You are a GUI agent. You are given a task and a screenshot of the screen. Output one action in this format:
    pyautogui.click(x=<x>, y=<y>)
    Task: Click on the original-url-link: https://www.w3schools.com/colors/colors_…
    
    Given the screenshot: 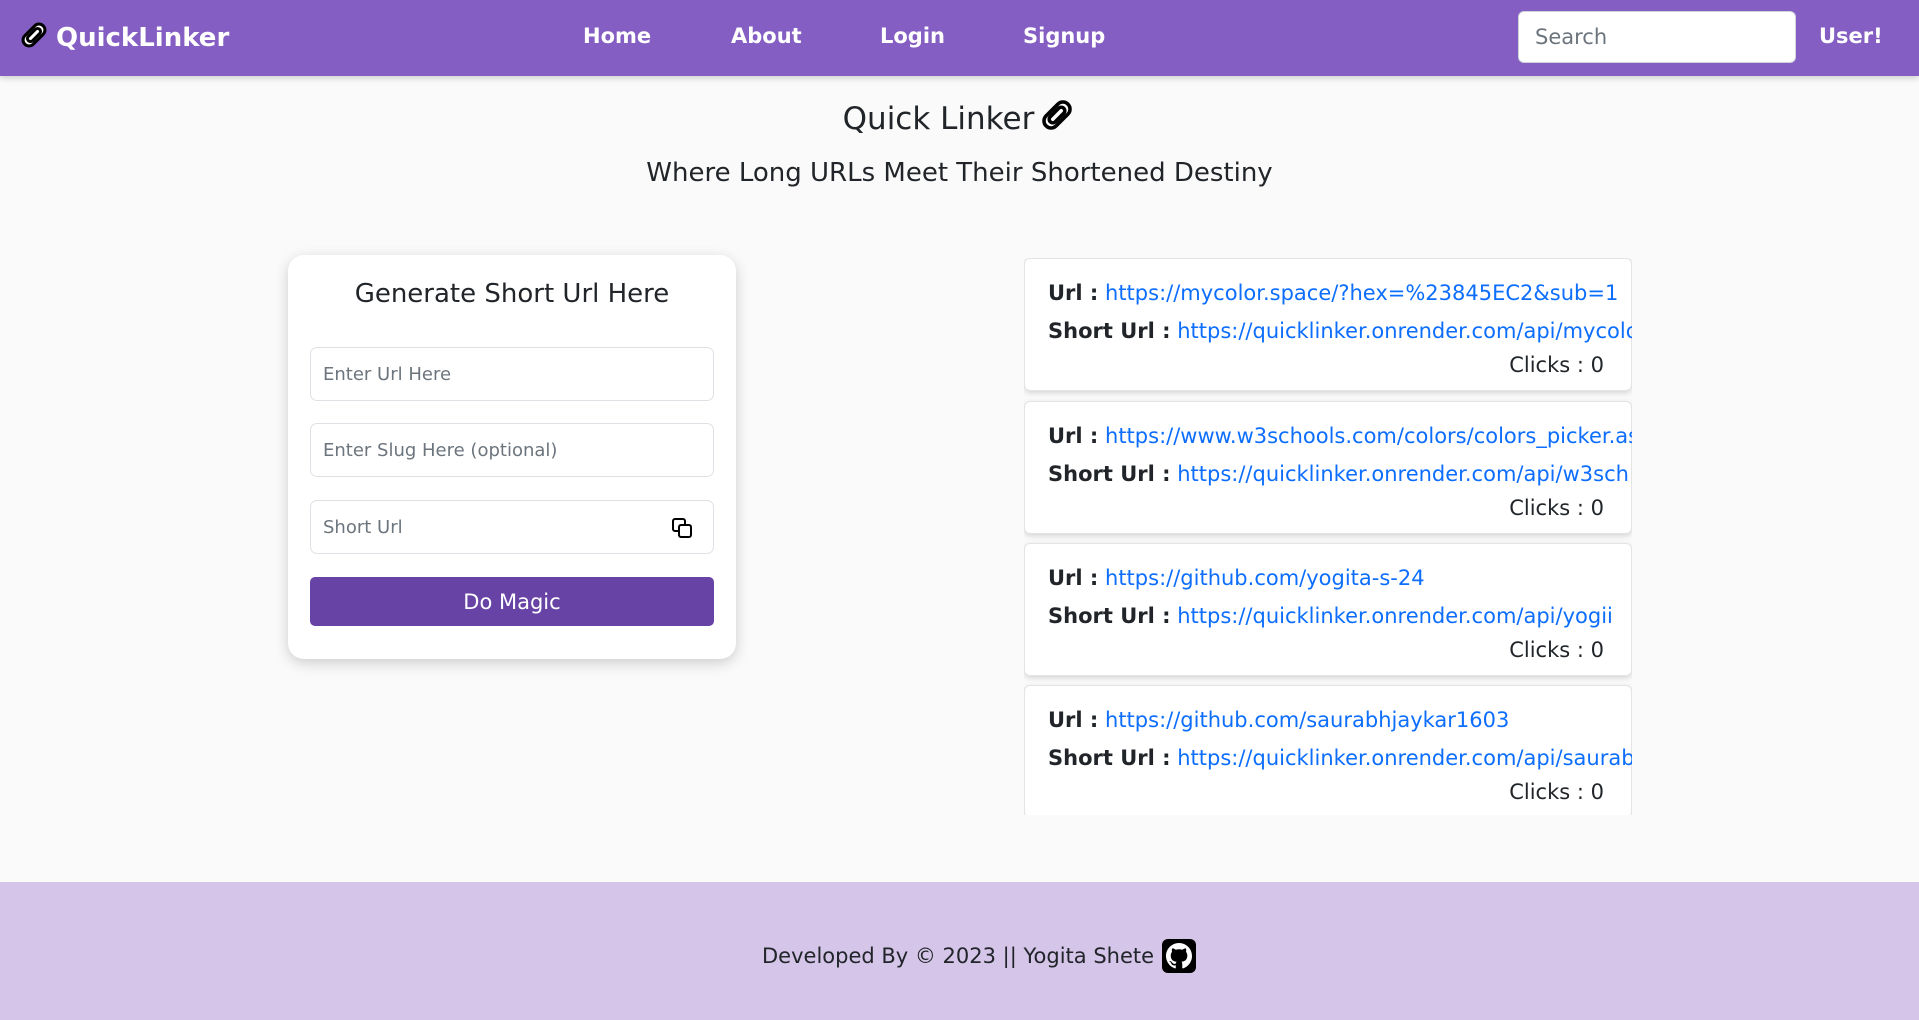 What is the action you would take?
    pyautogui.click(x=1368, y=436)
    